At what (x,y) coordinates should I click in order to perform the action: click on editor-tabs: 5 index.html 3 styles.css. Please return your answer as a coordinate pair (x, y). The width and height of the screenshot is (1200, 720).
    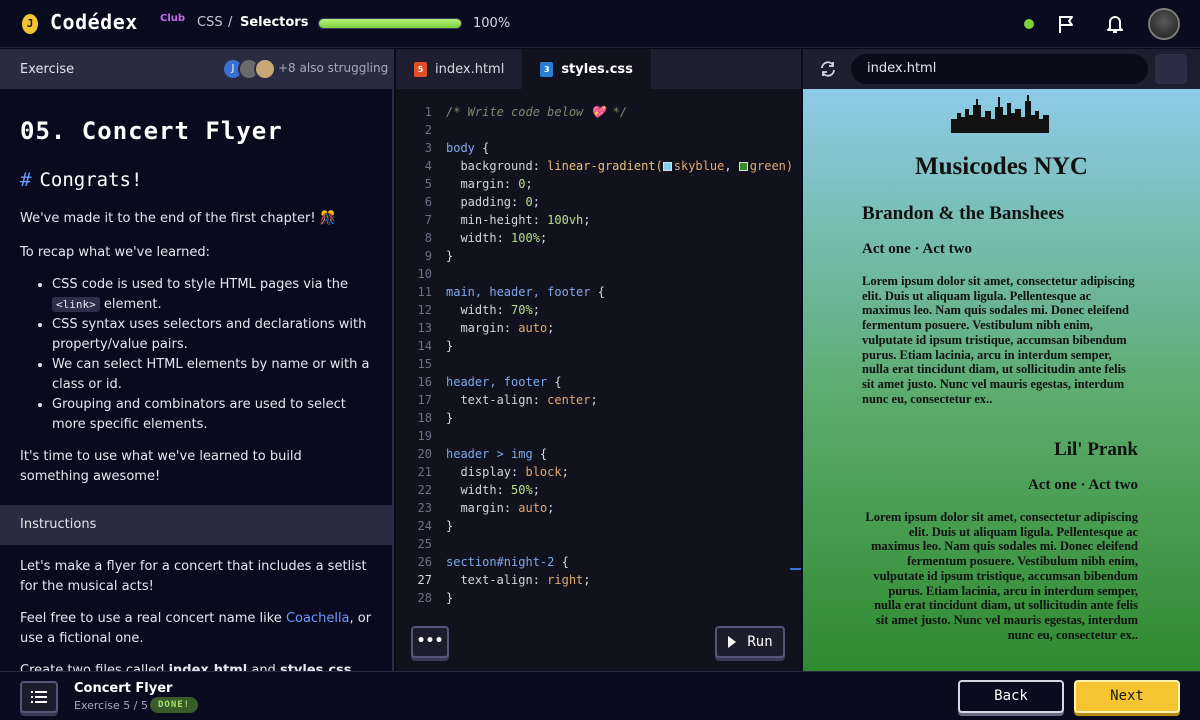
    Looking at the image, I should click on (598, 69).